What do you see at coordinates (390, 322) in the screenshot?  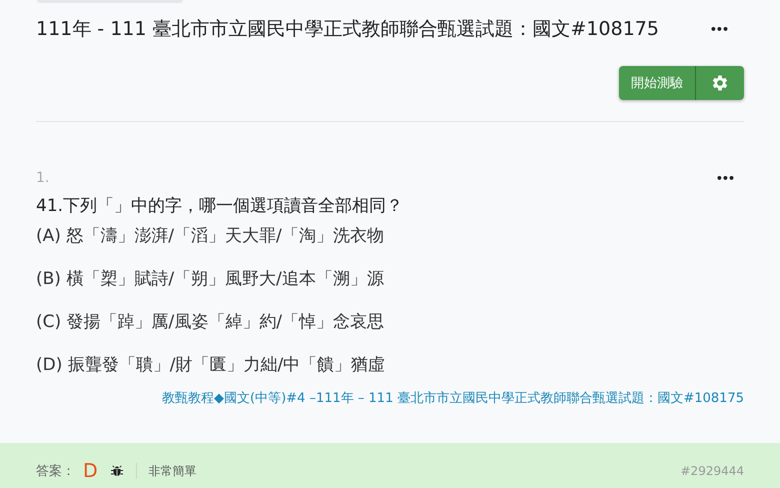 I see `answer-option: (C) 發揚「踔」厲/風姿「綽」約/「悼」念哀思` at bounding box center [390, 322].